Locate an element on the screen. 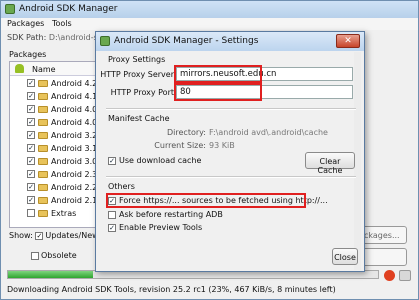 The width and height of the screenshot is (419, 300). packages-label: Packages is located at coordinates (28, 54).